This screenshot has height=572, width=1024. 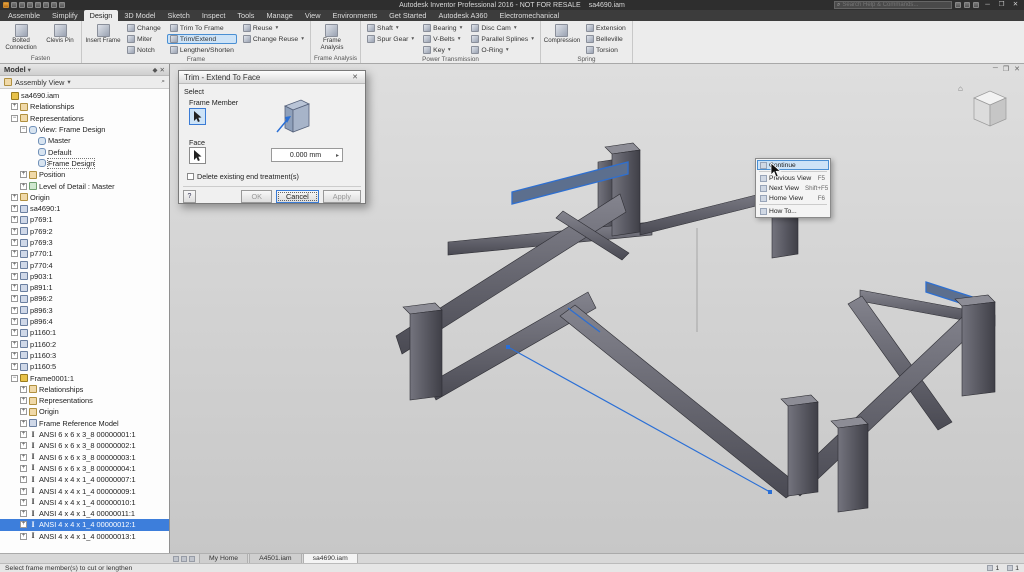 I want to click on tree-item-level-of-detail-master: + Level of Detail : Master, so click(x=84, y=185).